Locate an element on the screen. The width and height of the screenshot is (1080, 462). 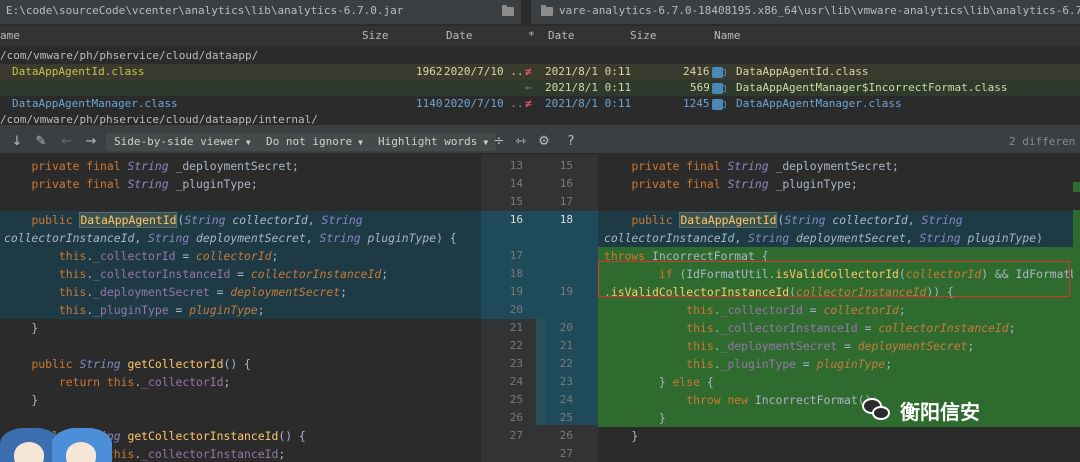
not-equal-icon: ≠ is located at coordinates (528, 71).